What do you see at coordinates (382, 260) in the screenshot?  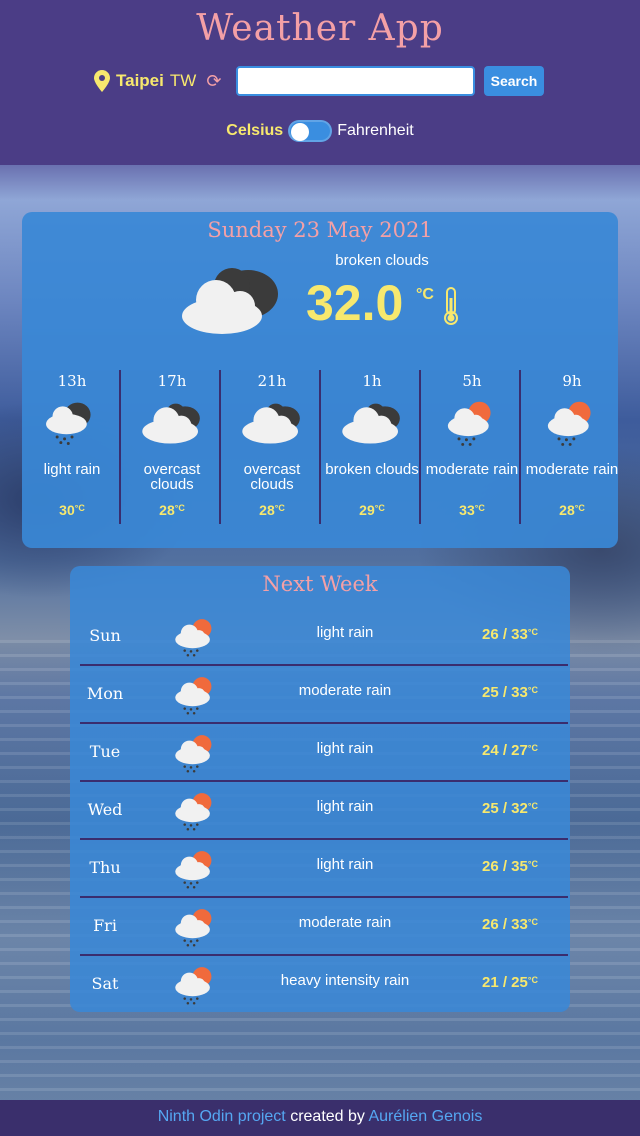 I see `current-description: broken clouds` at bounding box center [382, 260].